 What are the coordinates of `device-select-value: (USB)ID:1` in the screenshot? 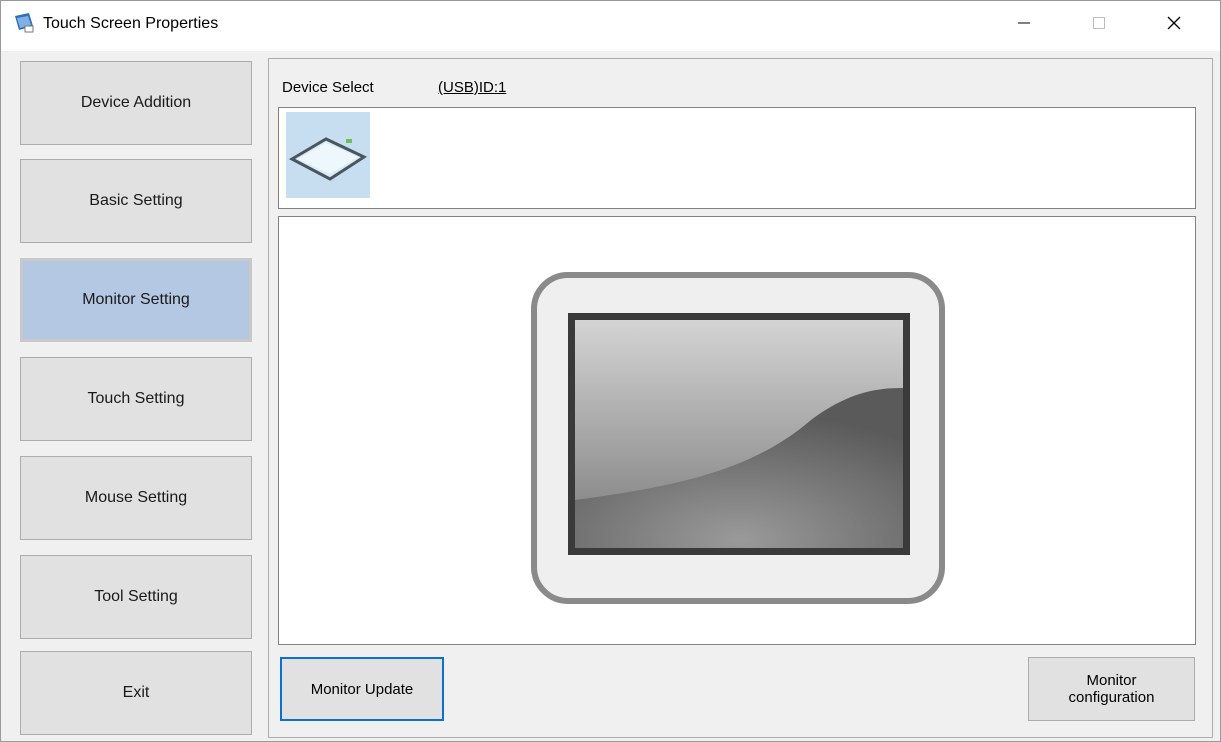 It's located at (472, 87).